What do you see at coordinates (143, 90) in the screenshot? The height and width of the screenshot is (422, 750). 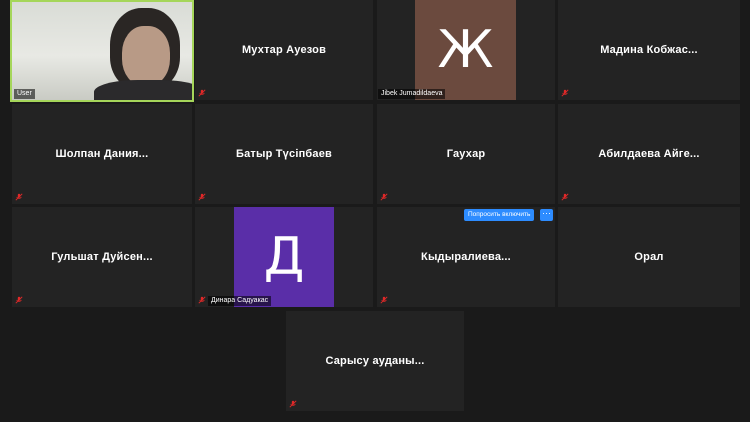 I see `person-body` at bounding box center [143, 90].